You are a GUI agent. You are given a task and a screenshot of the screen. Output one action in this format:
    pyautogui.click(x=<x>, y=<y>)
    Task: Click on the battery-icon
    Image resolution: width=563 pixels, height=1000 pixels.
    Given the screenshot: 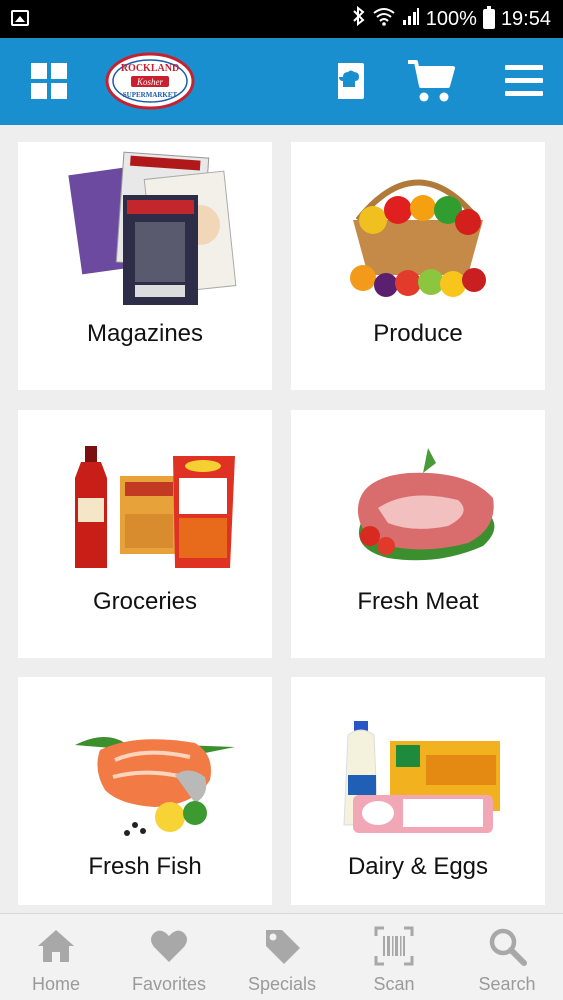 What is the action you would take?
    pyautogui.click(x=488, y=17)
    